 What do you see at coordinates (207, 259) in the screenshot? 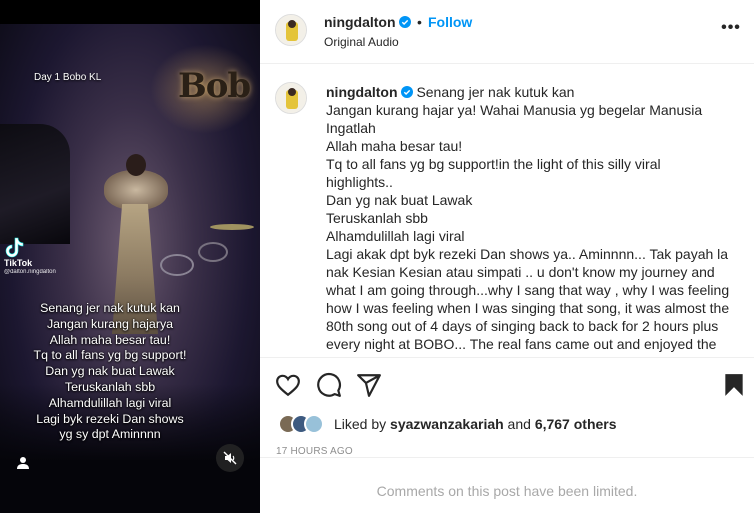
I see `drum-kit` at bounding box center [207, 259].